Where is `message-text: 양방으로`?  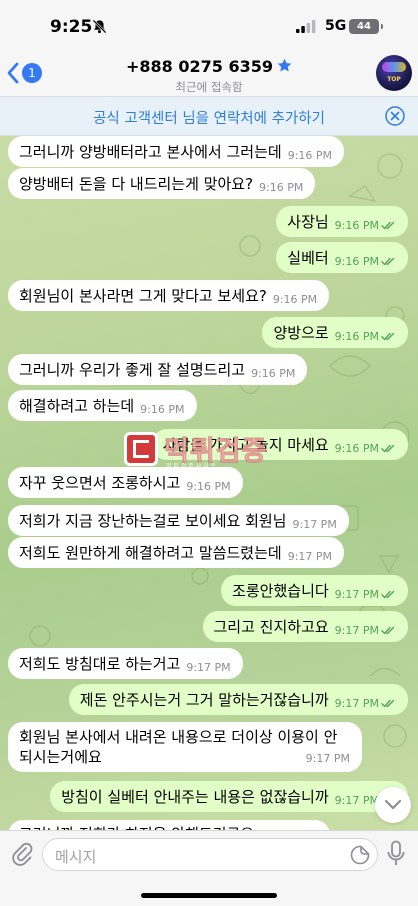
message-text: 양방으로 is located at coordinates (301, 333).